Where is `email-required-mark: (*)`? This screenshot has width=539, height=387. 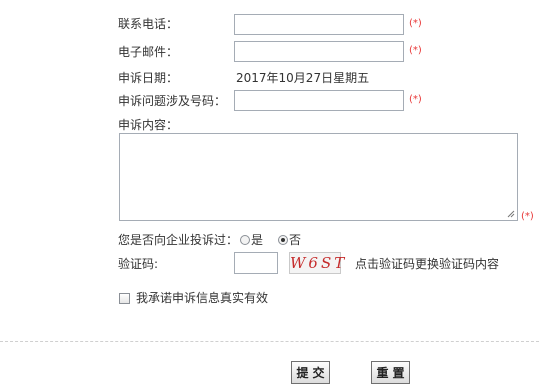
email-required-mark: (*) is located at coordinates (415, 50).